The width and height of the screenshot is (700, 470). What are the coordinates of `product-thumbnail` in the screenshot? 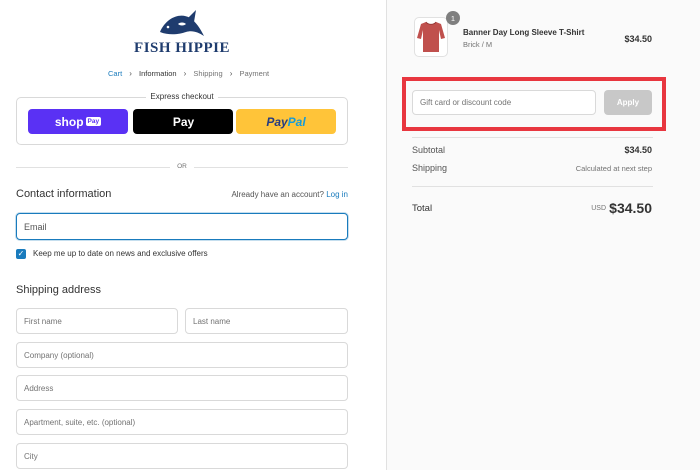 It's located at (431, 37).